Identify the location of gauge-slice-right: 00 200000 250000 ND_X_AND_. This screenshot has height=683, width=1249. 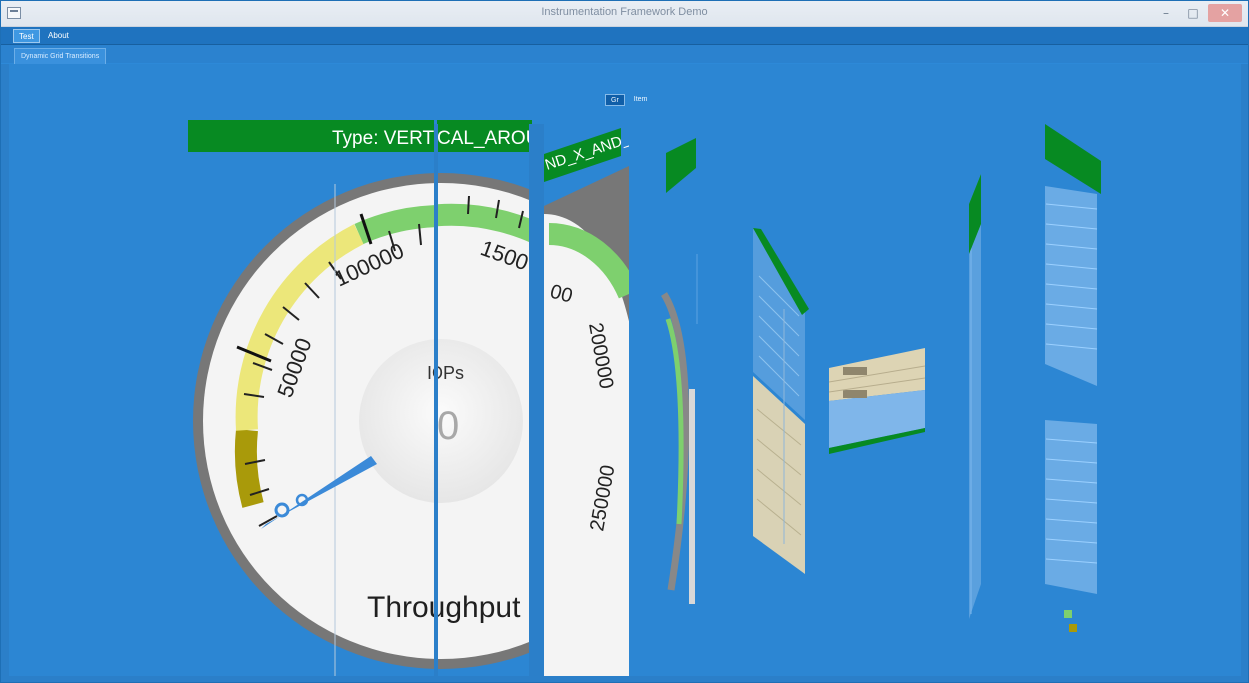
(586, 402).